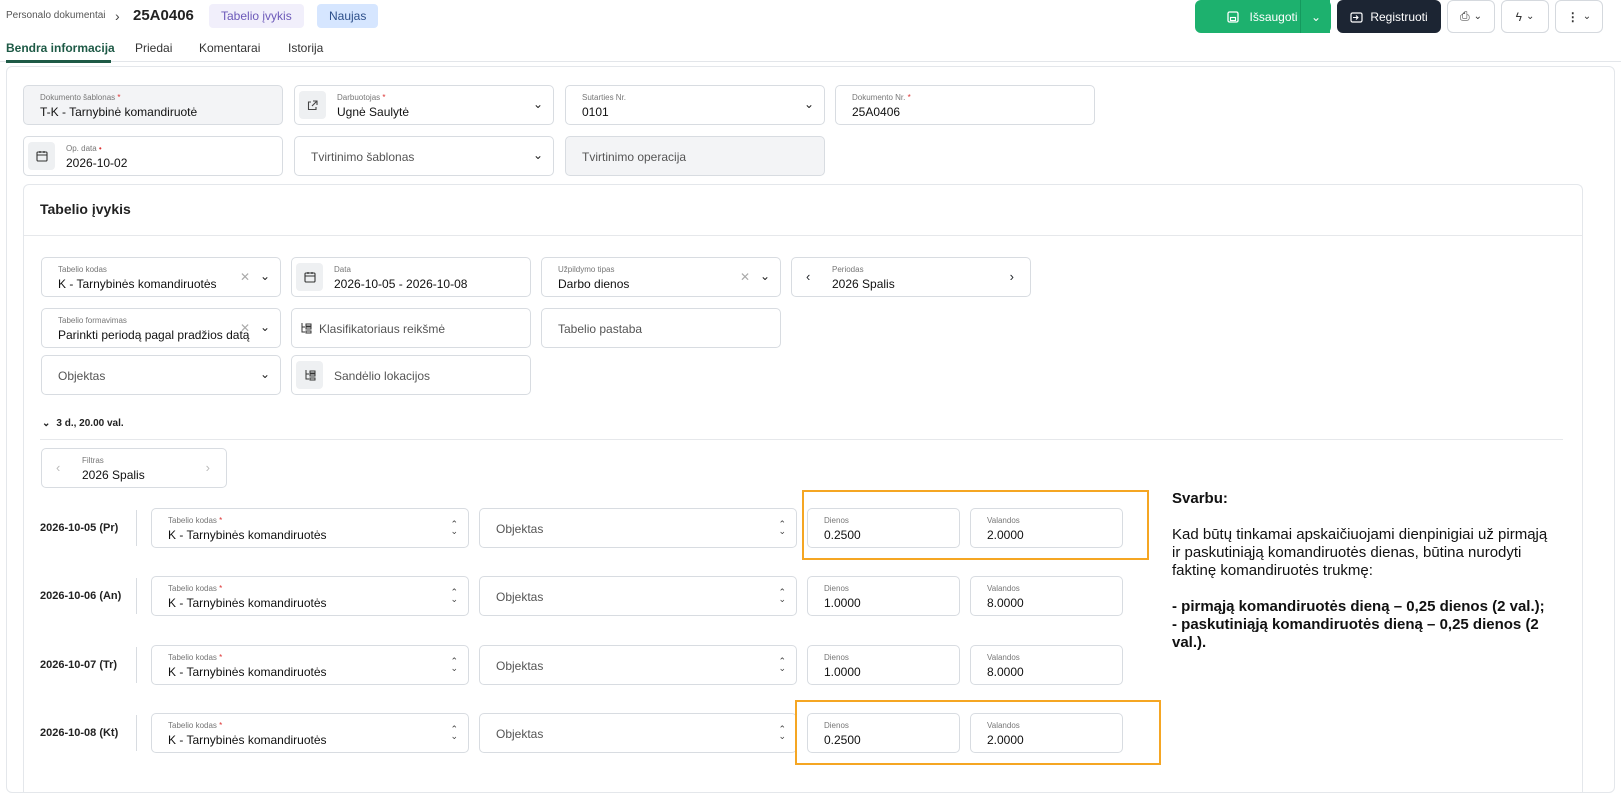 The image size is (1621, 793). What do you see at coordinates (881, 97) in the screenshot?
I see `doc-number-label: Dokumento Nr. *` at bounding box center [881, 97].